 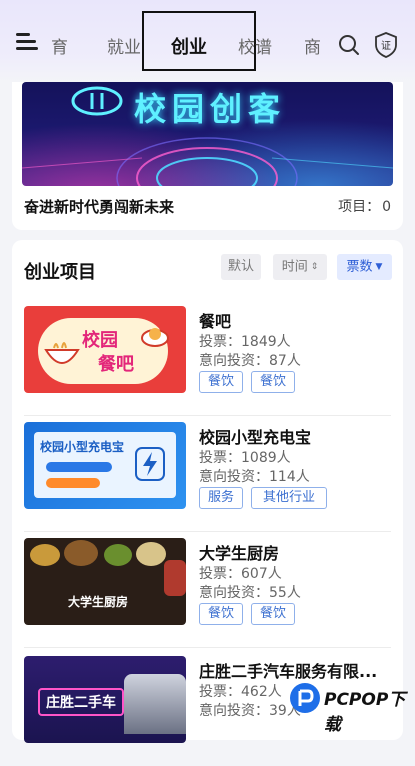 I want to click on certificate-icon: 证, so click(x=386, y=45).